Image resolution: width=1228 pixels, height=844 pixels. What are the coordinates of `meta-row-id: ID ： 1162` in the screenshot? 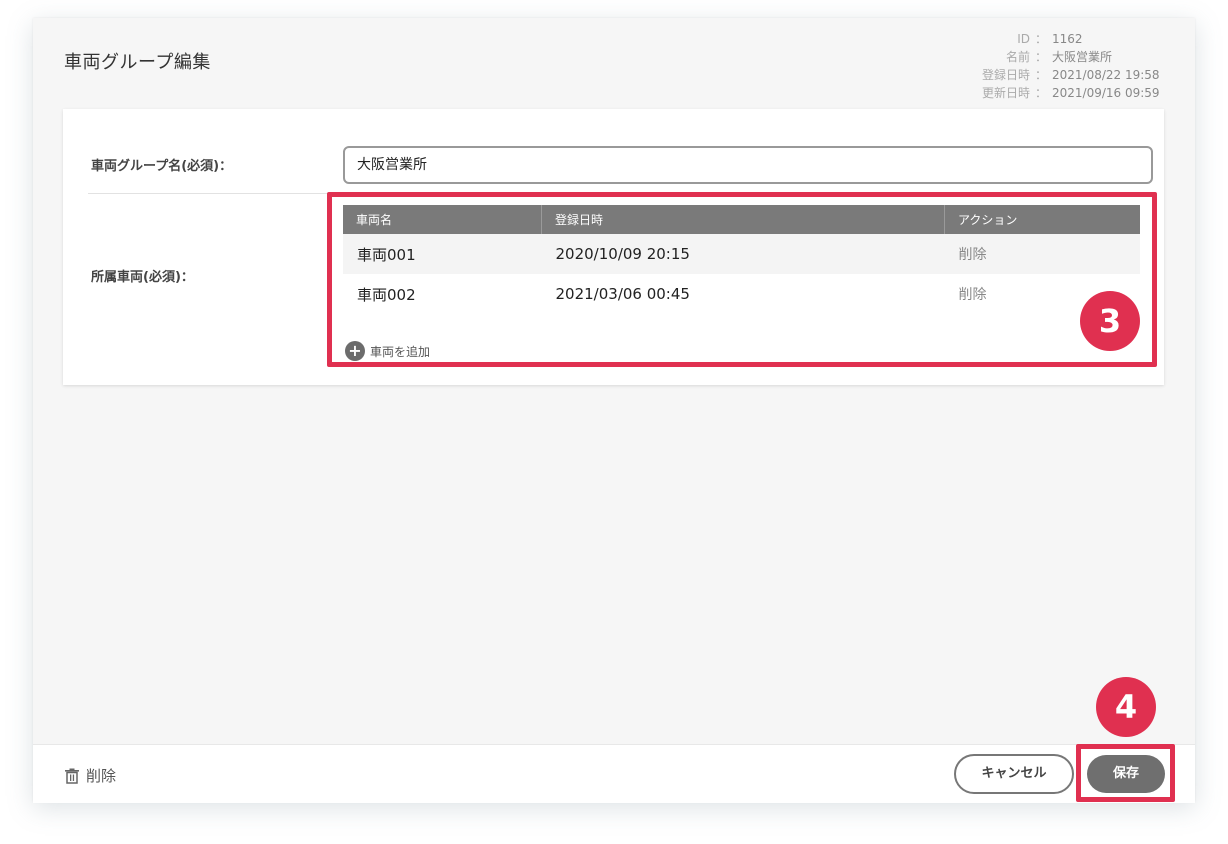 It's located at (1072, 39).